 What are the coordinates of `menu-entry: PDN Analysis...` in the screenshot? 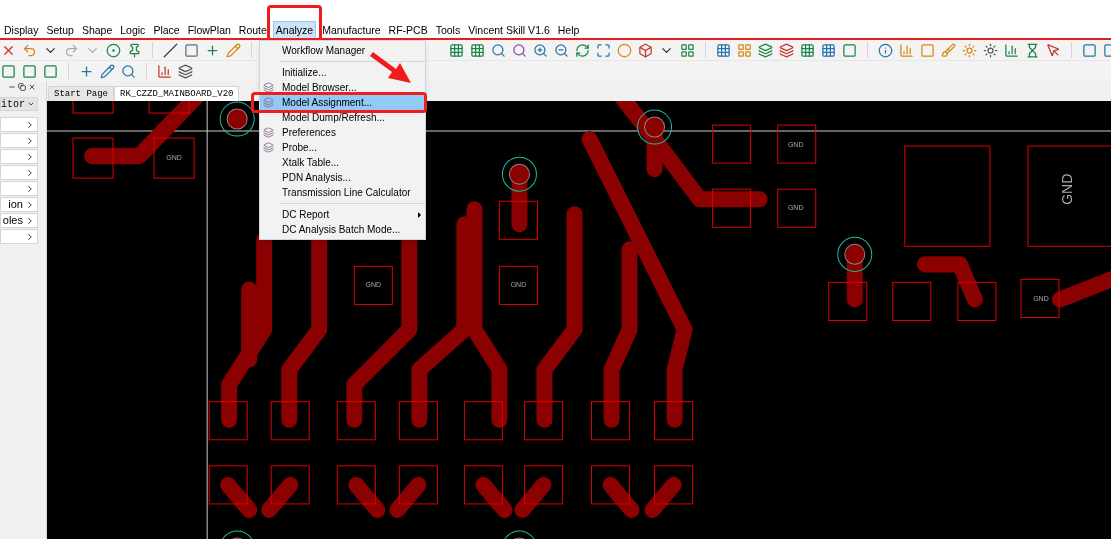 It's located at (342, 177).